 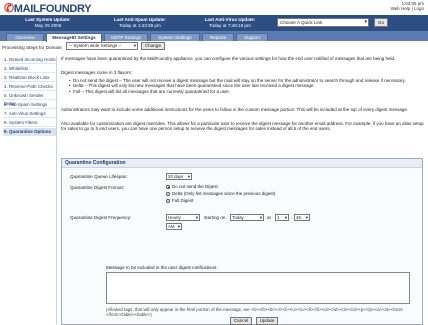 I want to click on hour-value: 1, so click(x=278, y=217).